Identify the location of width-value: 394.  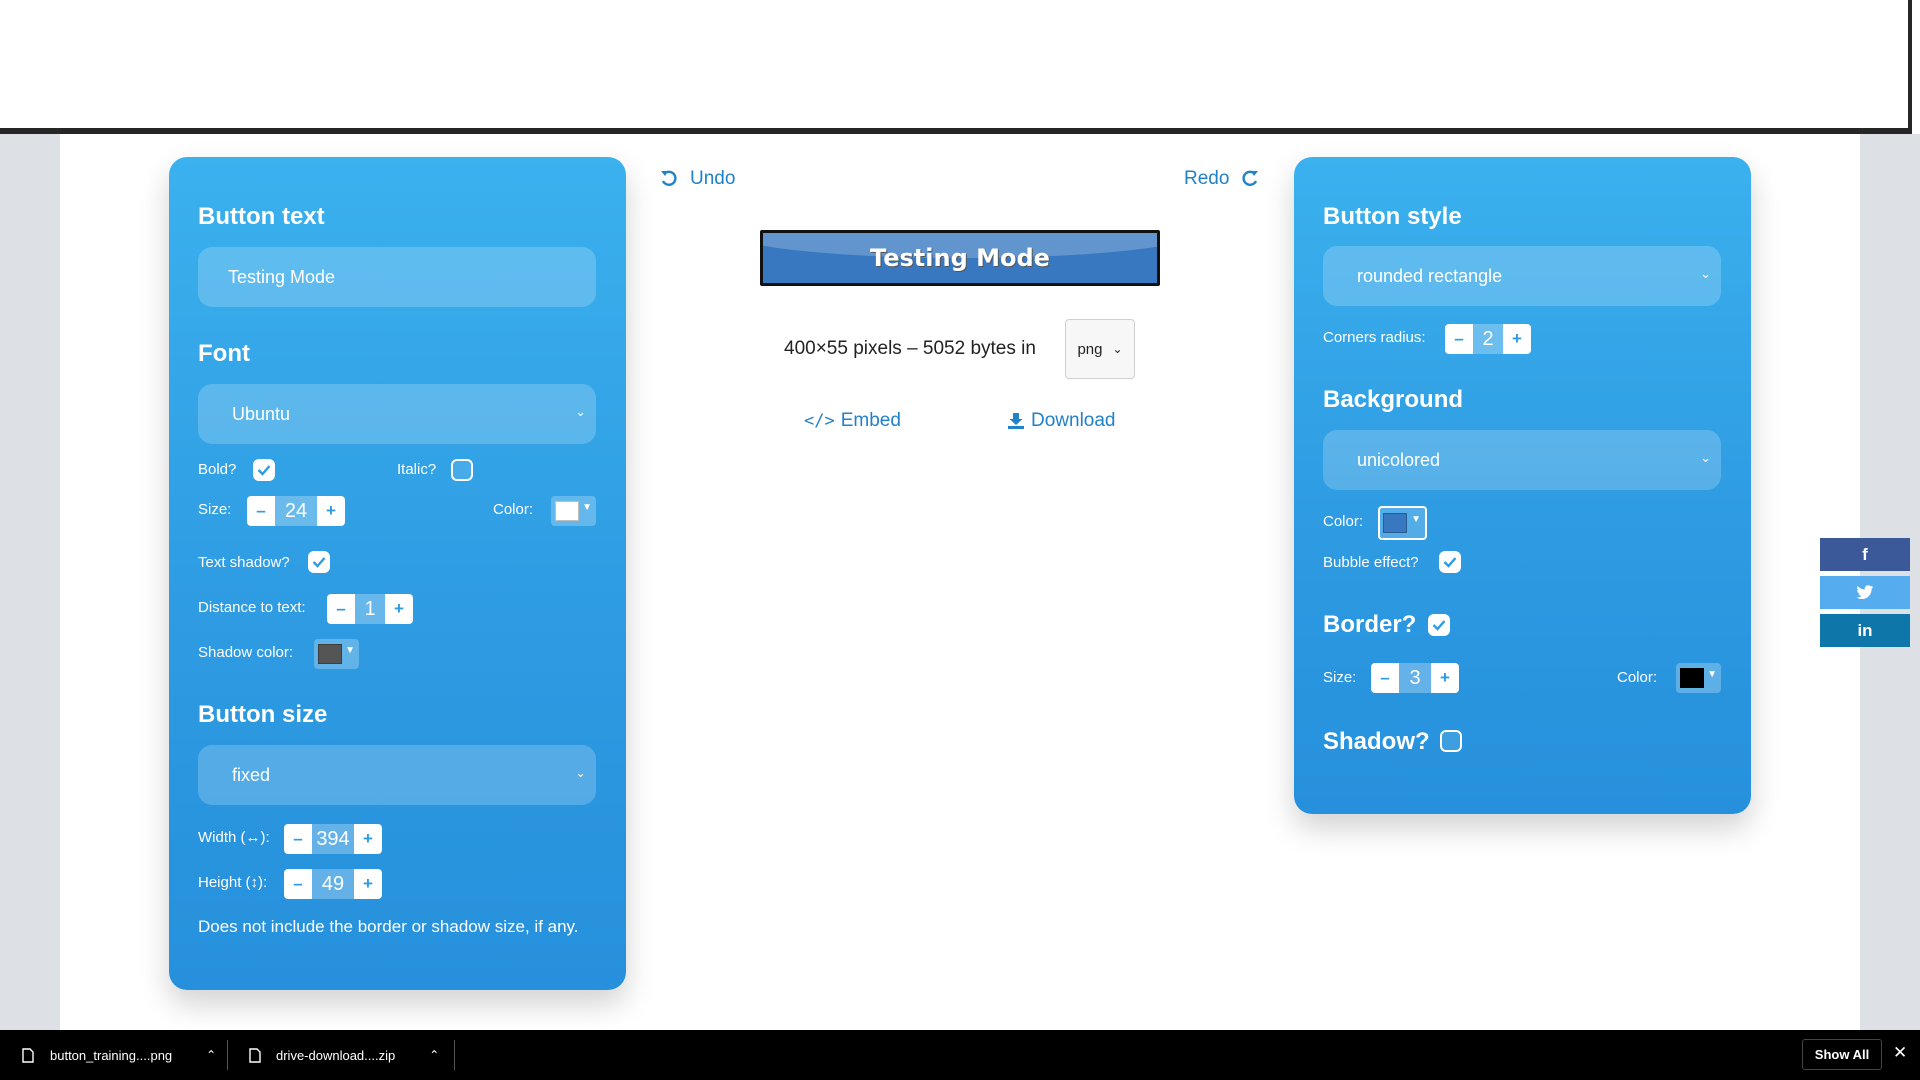
(333, 839).